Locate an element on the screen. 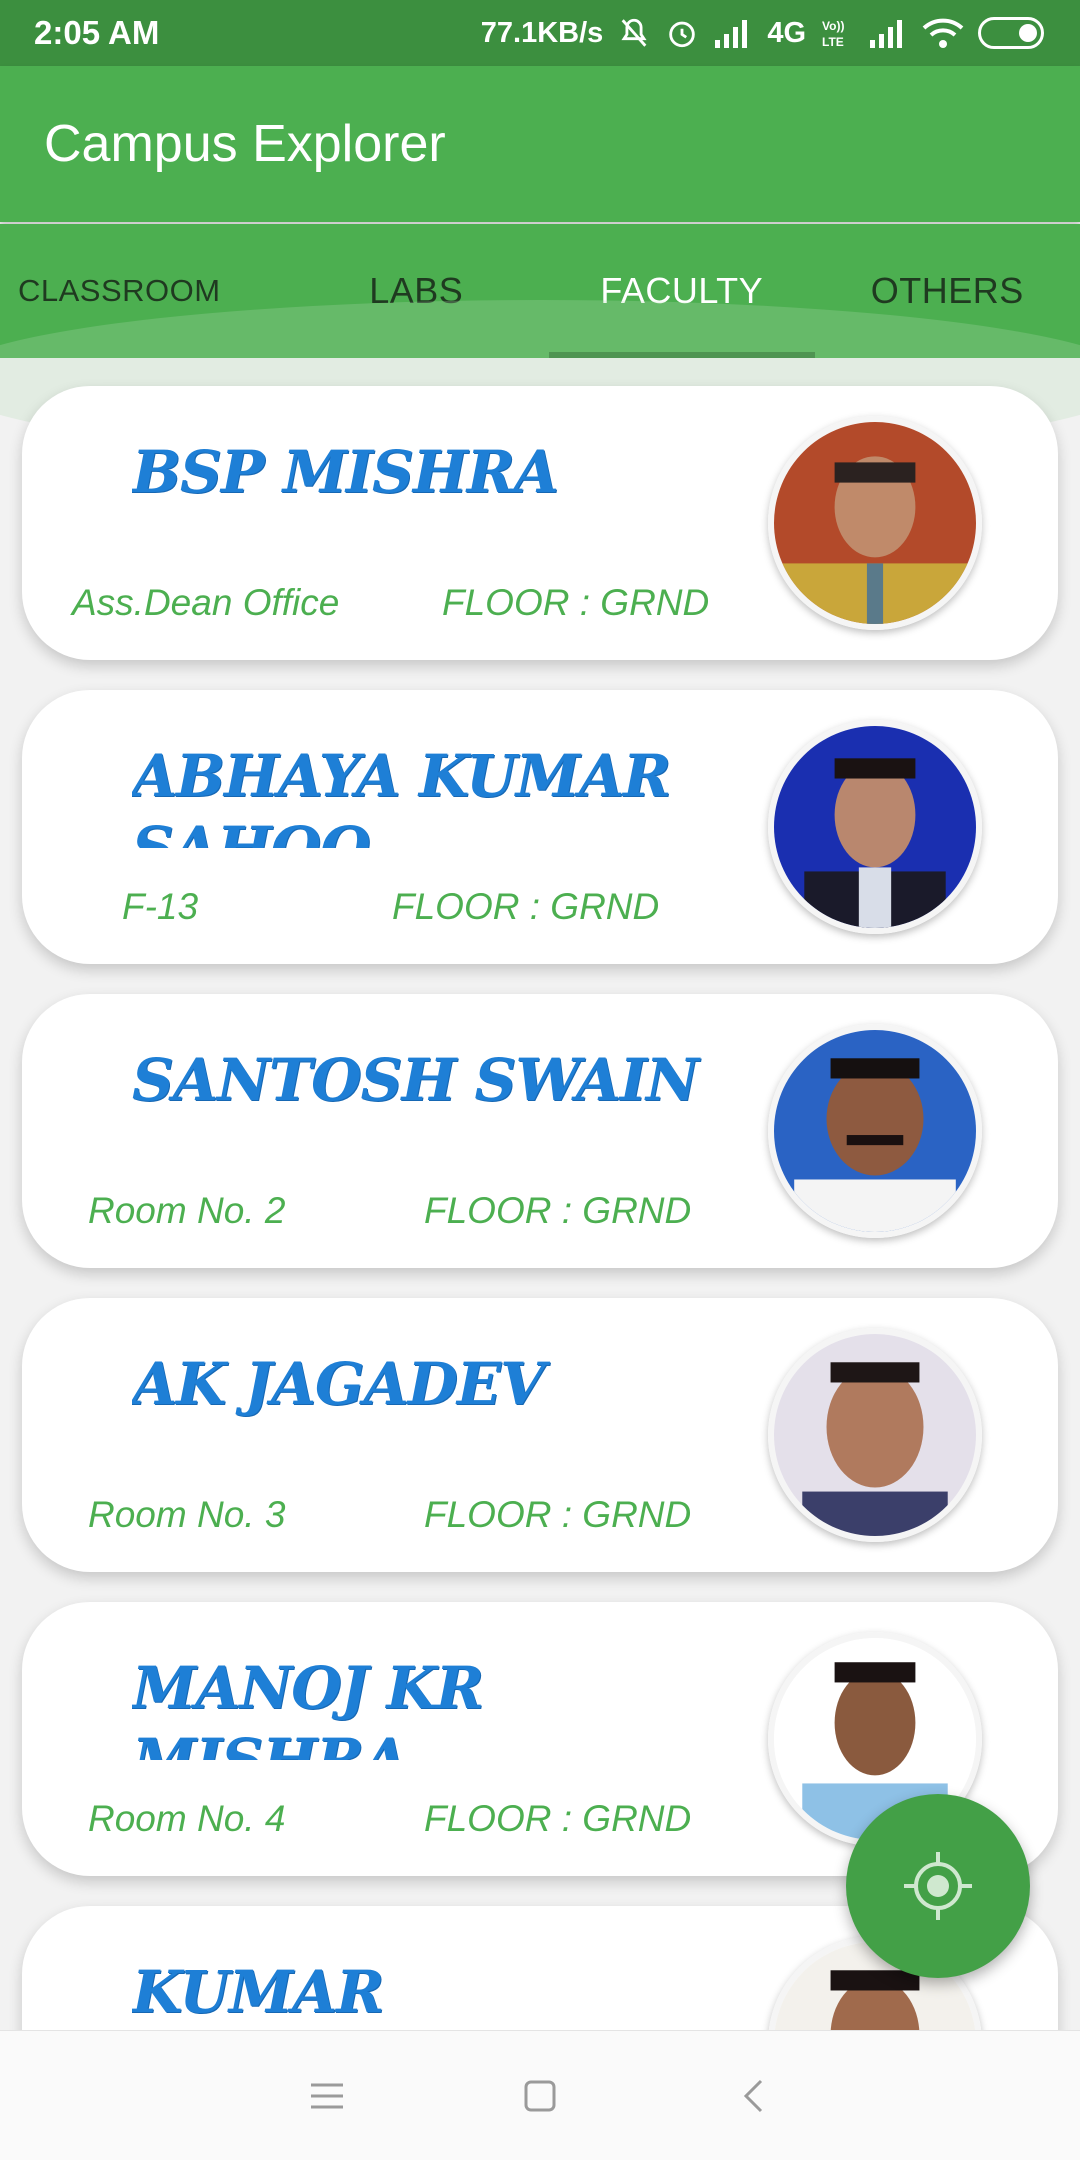  faculty-name: SANTOSH SWAIN is located at coordinates (415, 1080).